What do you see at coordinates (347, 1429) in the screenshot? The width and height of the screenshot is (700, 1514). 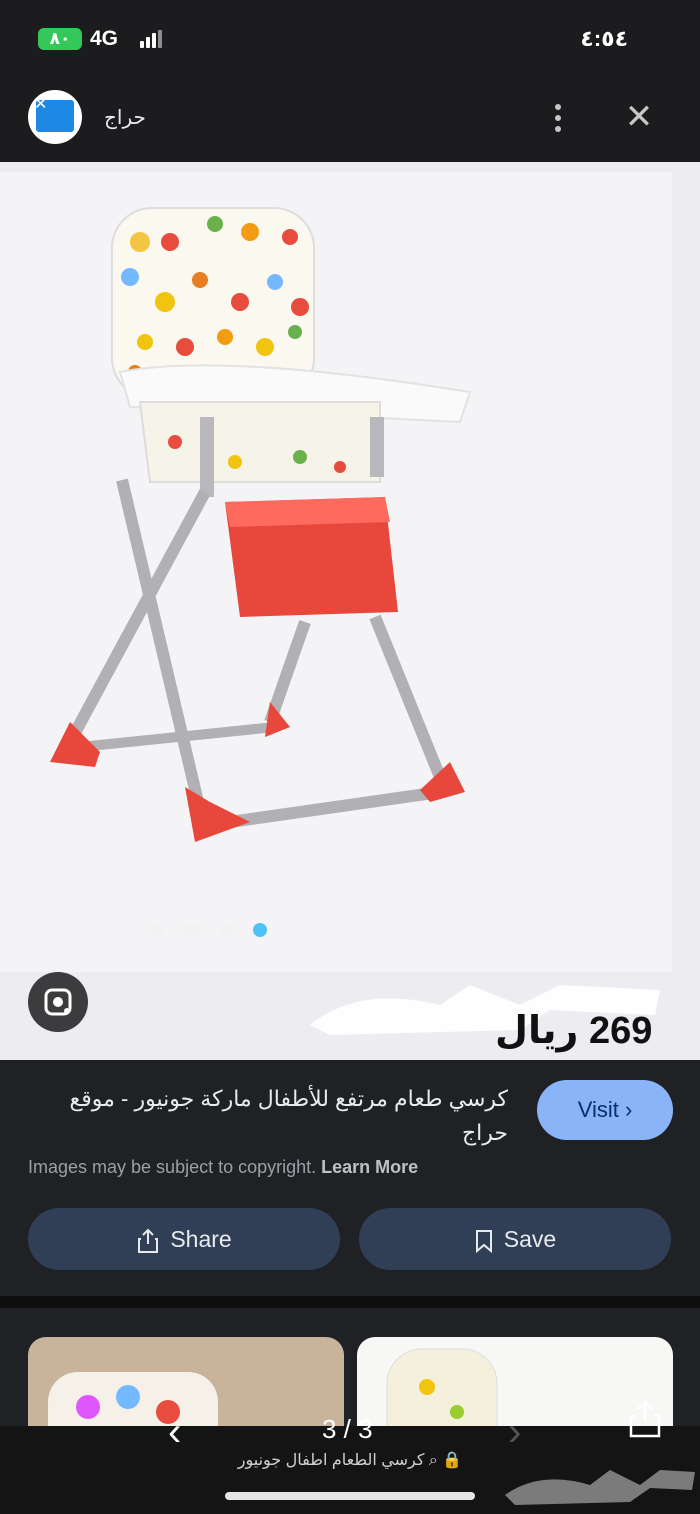 I see `page-counter: 3 / 3` at bounding box center [347, 1429].